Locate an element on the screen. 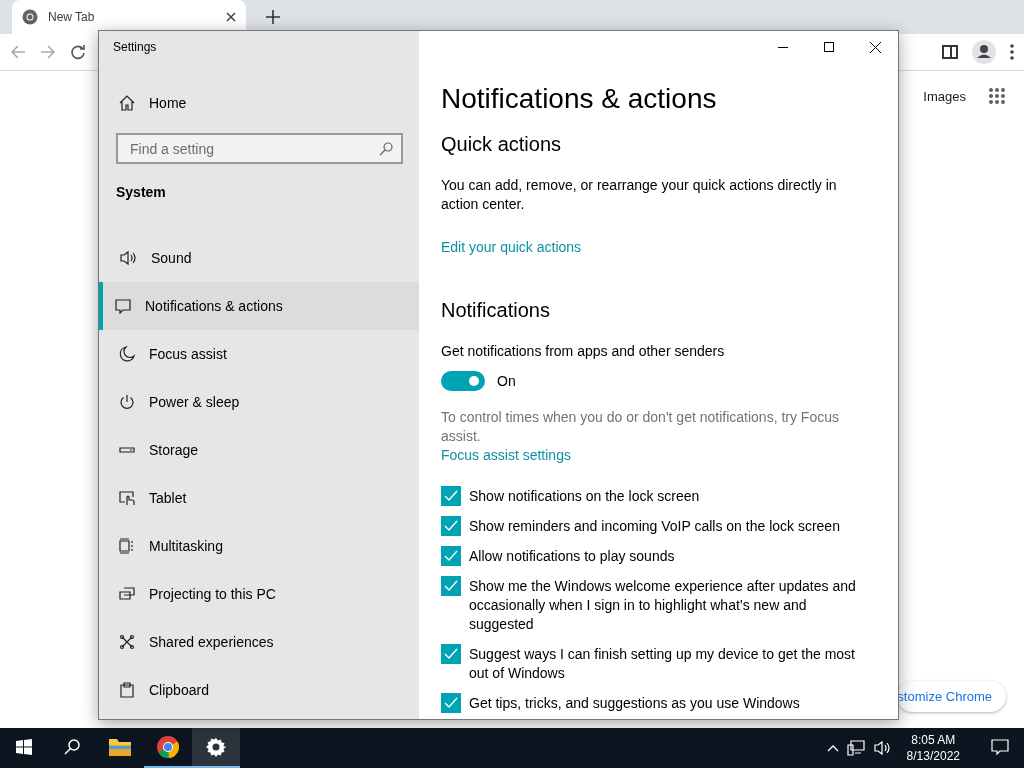 The image size is (1024, 768). maximize-icon is located at coordinates (829, 47).